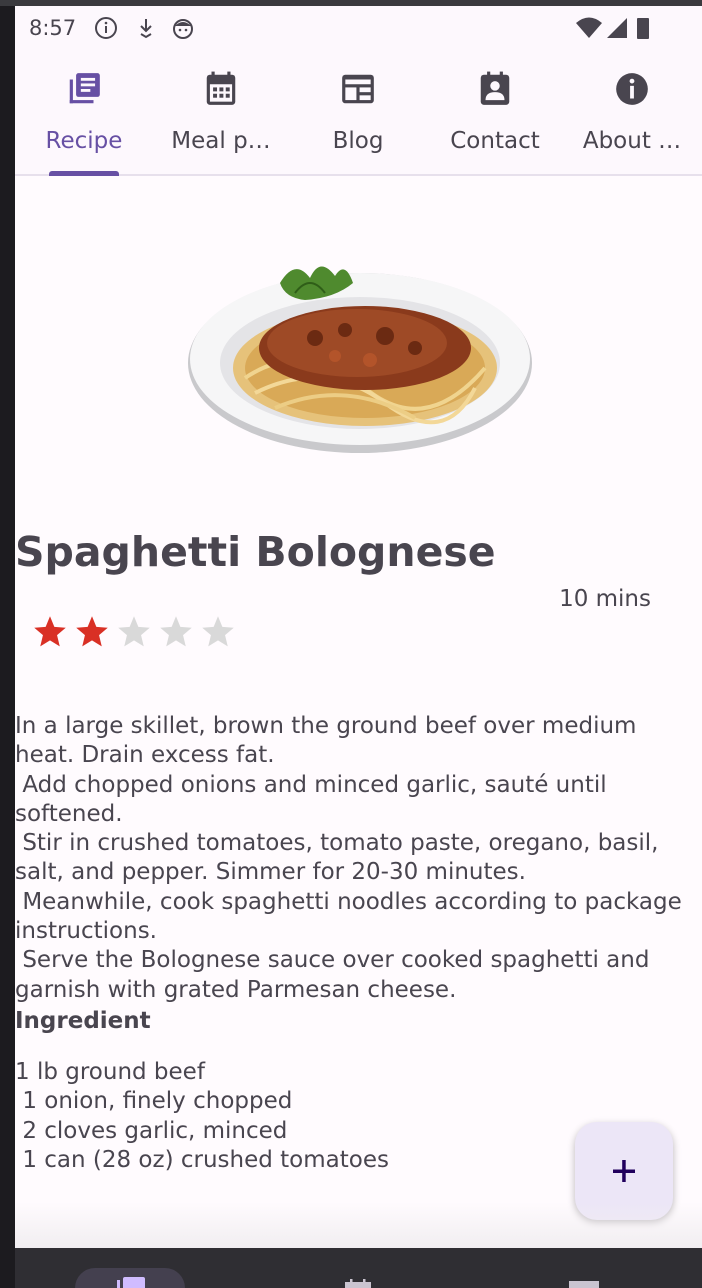 The height and width of the screenshot is (1288, 702). I want to click on tab-label-contact: Contact, so click(495, 141).